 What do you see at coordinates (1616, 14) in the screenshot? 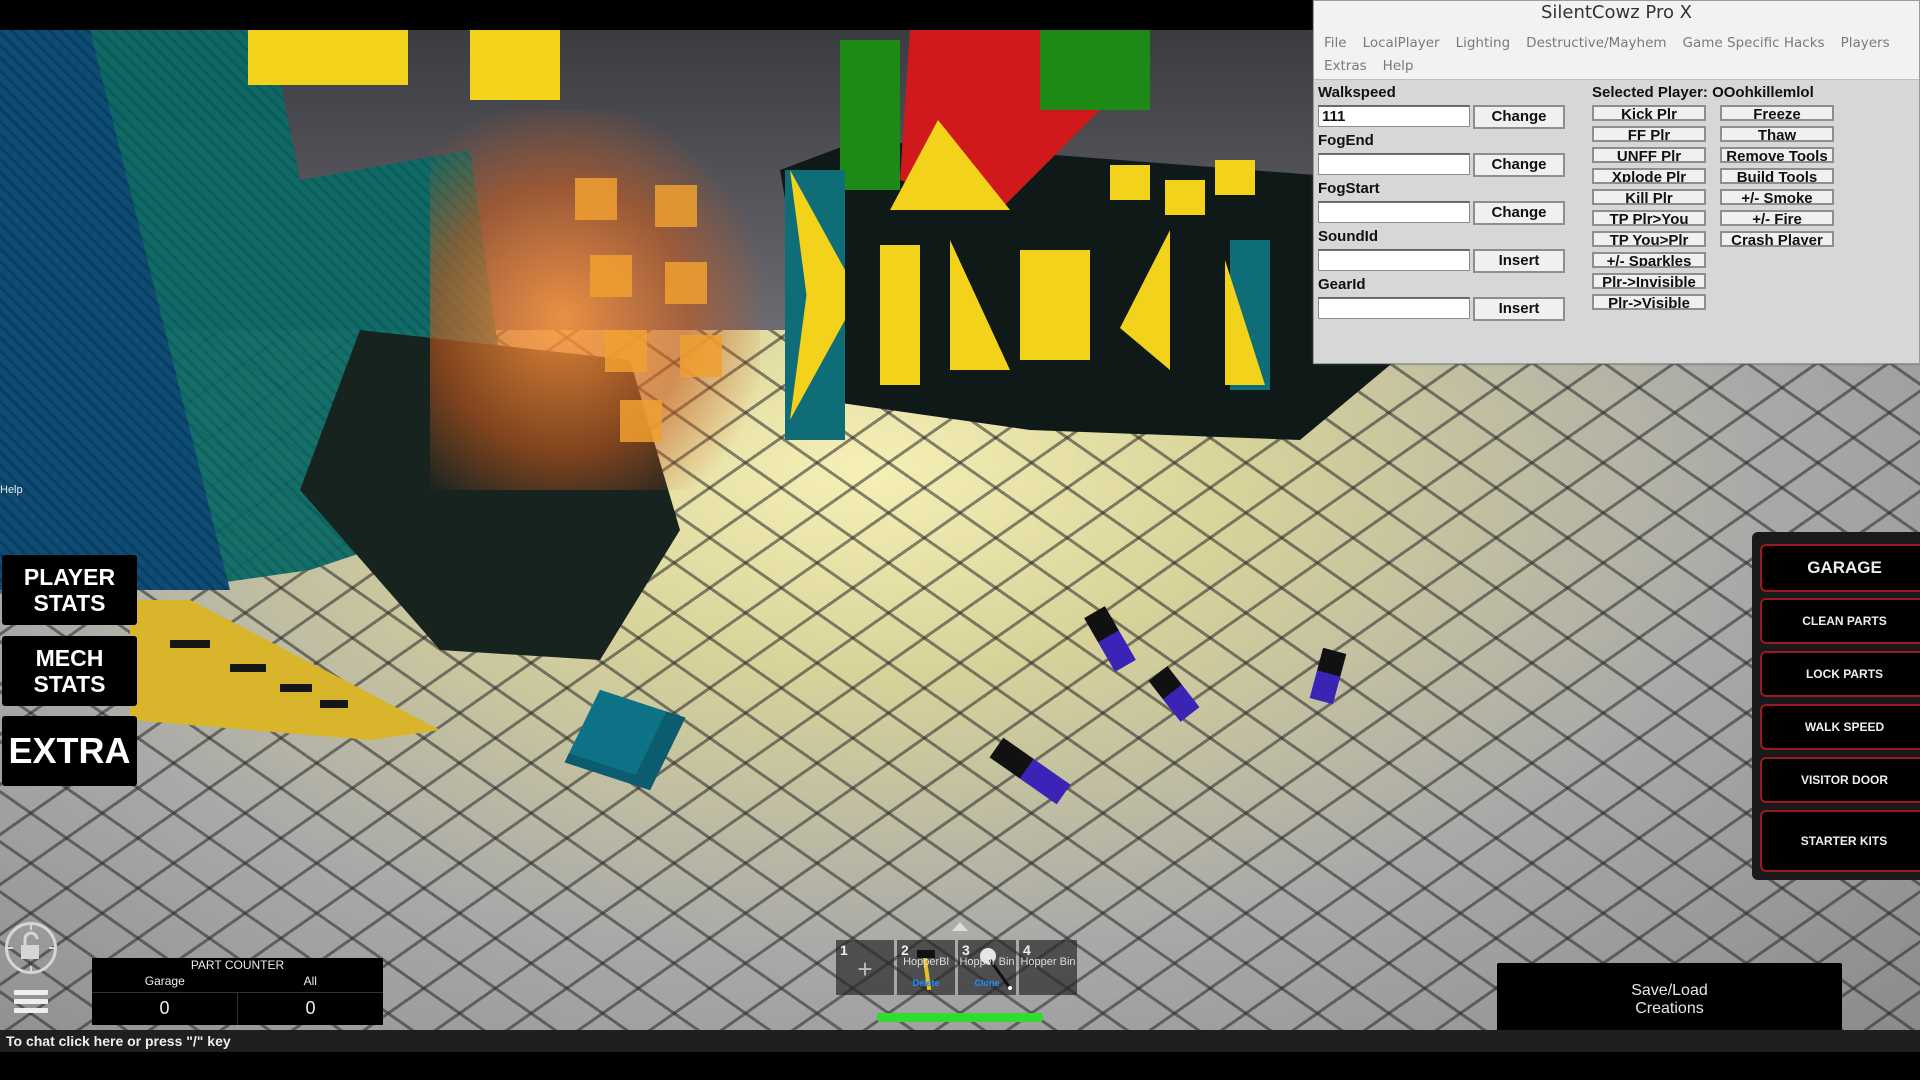
I see `window-title: SilentCowz Pro X` at bounding box center [1616, 14].